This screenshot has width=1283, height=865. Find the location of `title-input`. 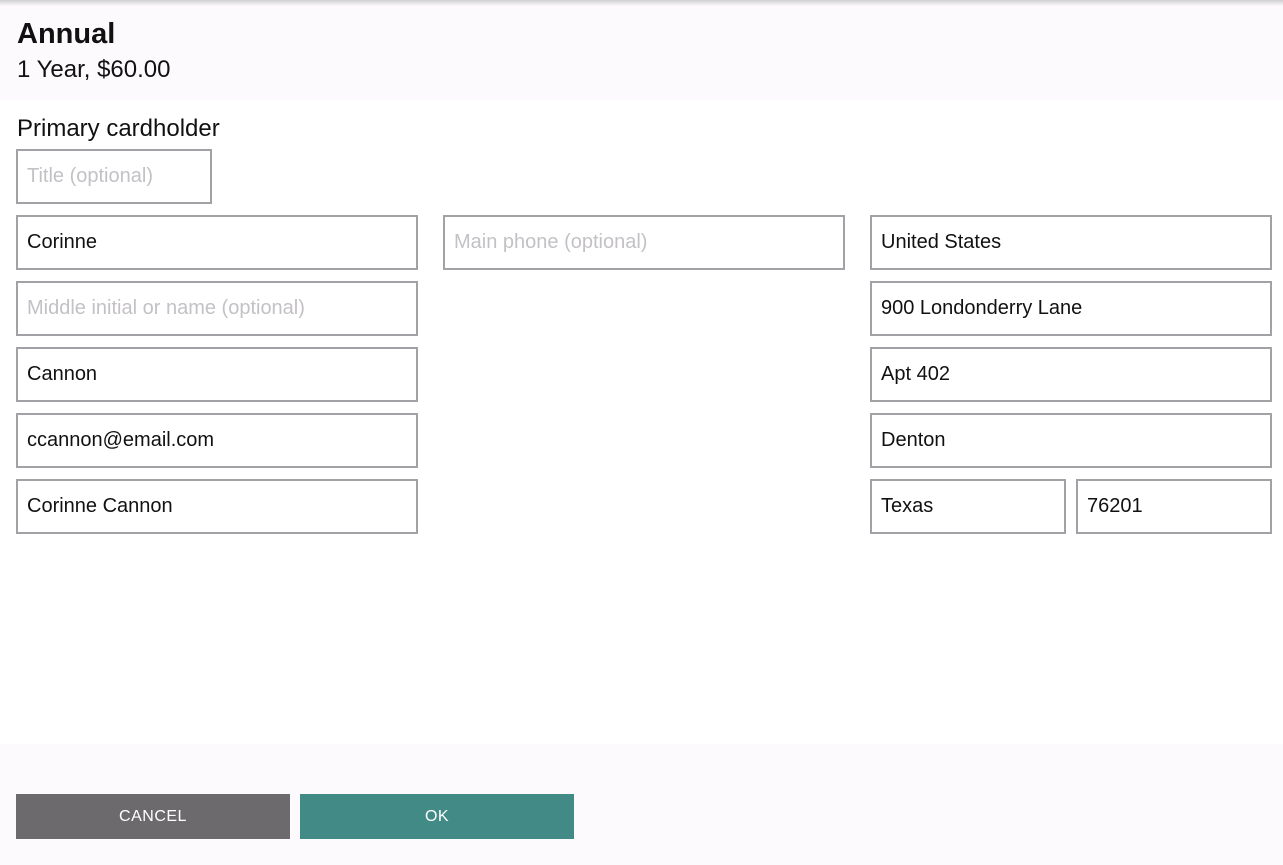

title-input is located at coordinates (114, 176).